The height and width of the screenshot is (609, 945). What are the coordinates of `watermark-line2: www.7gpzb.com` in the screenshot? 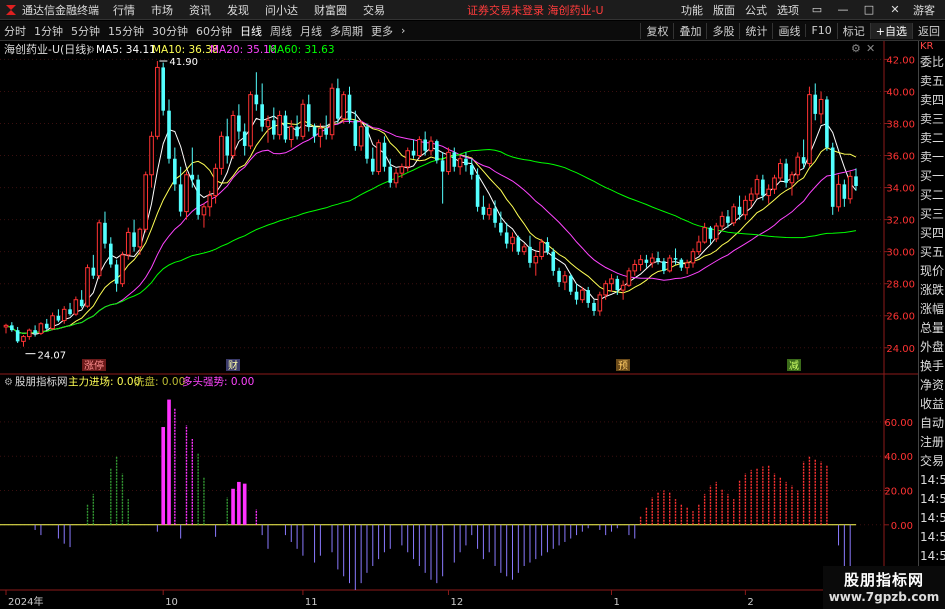 It's located at (884, 597).